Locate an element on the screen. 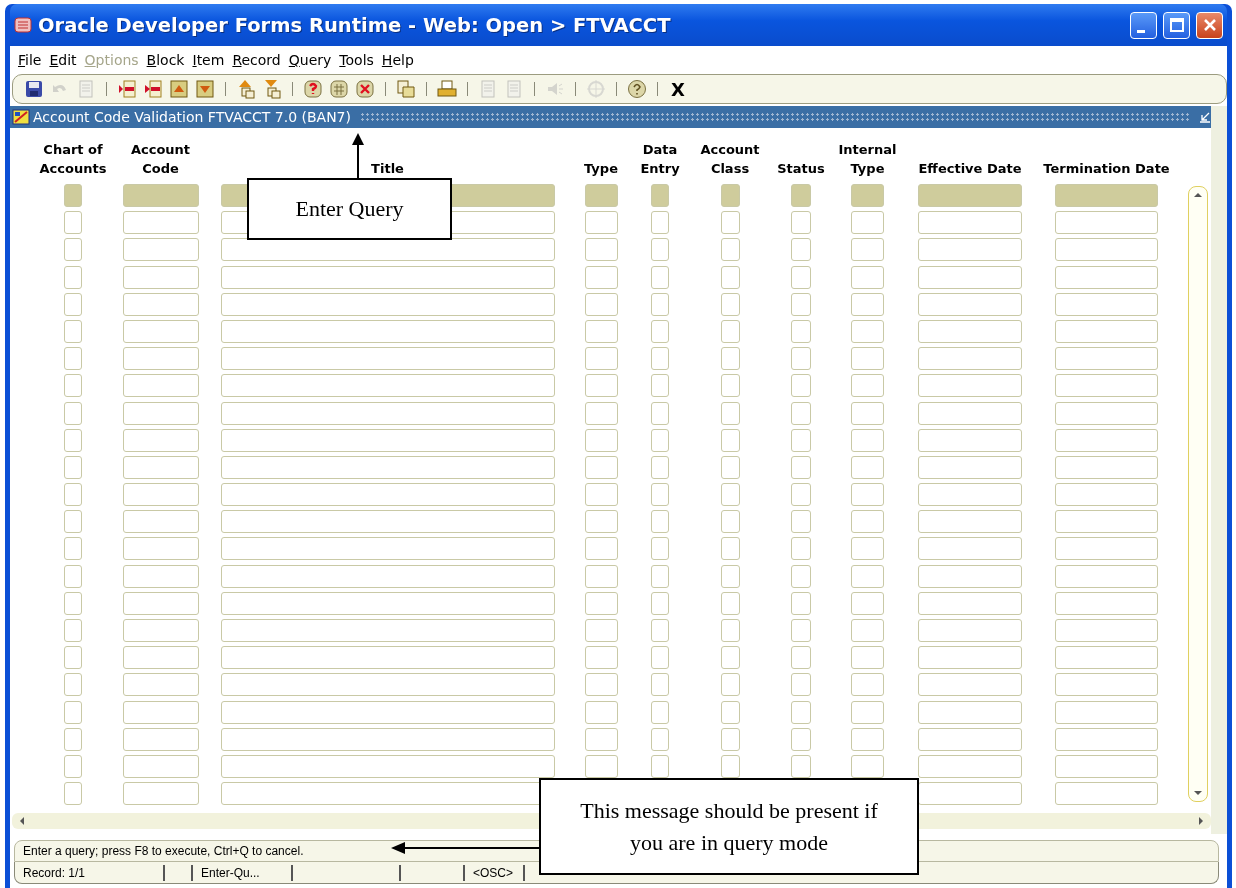 Image resolution: width=1236 pixels, height=888 pixels. menu-item: Tools is located at coordinates (356, 60).